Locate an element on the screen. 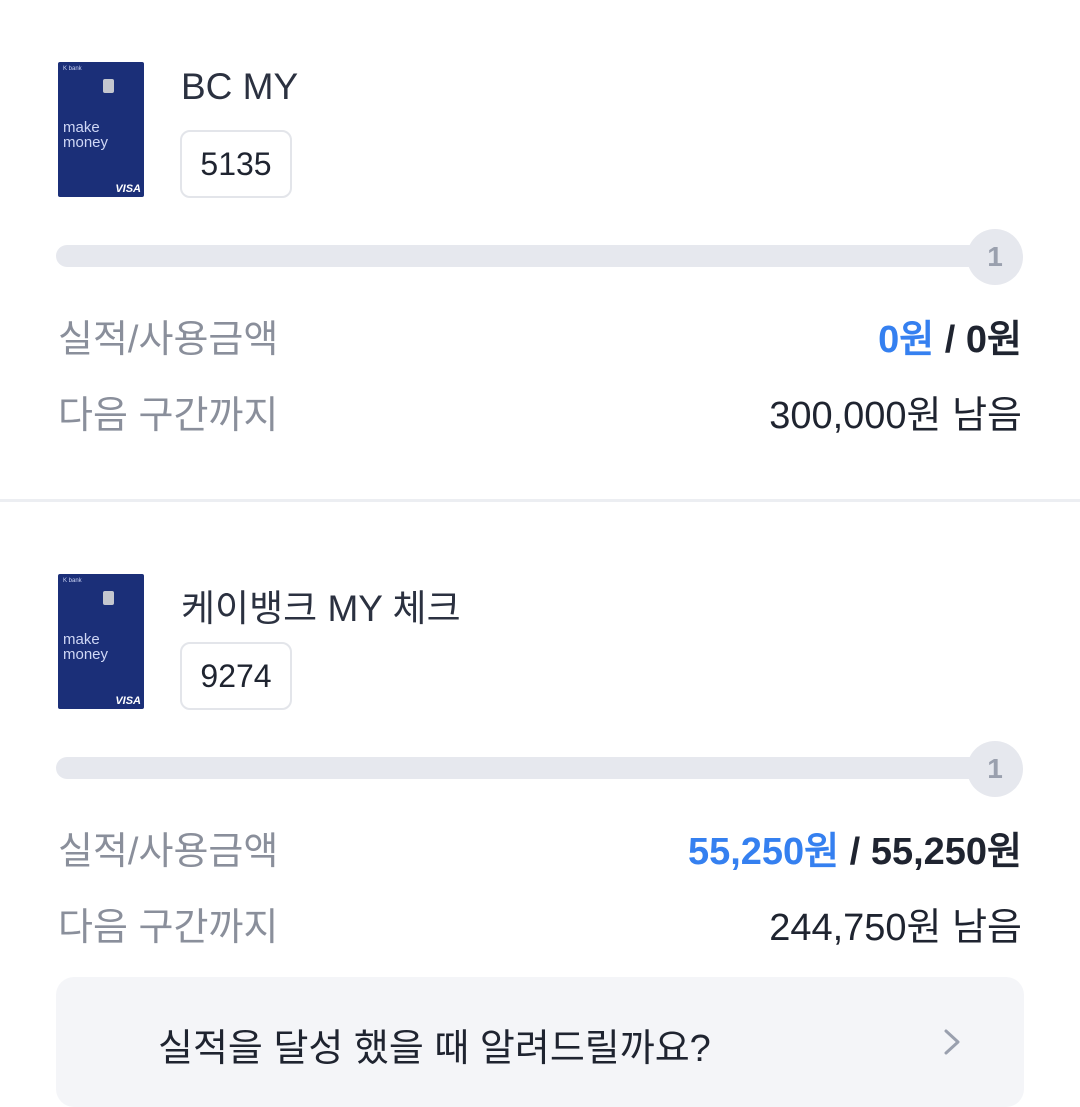 The image size is (1080, 1107). performance-achieved: 55,250원 is located at coordinates (763, 852).